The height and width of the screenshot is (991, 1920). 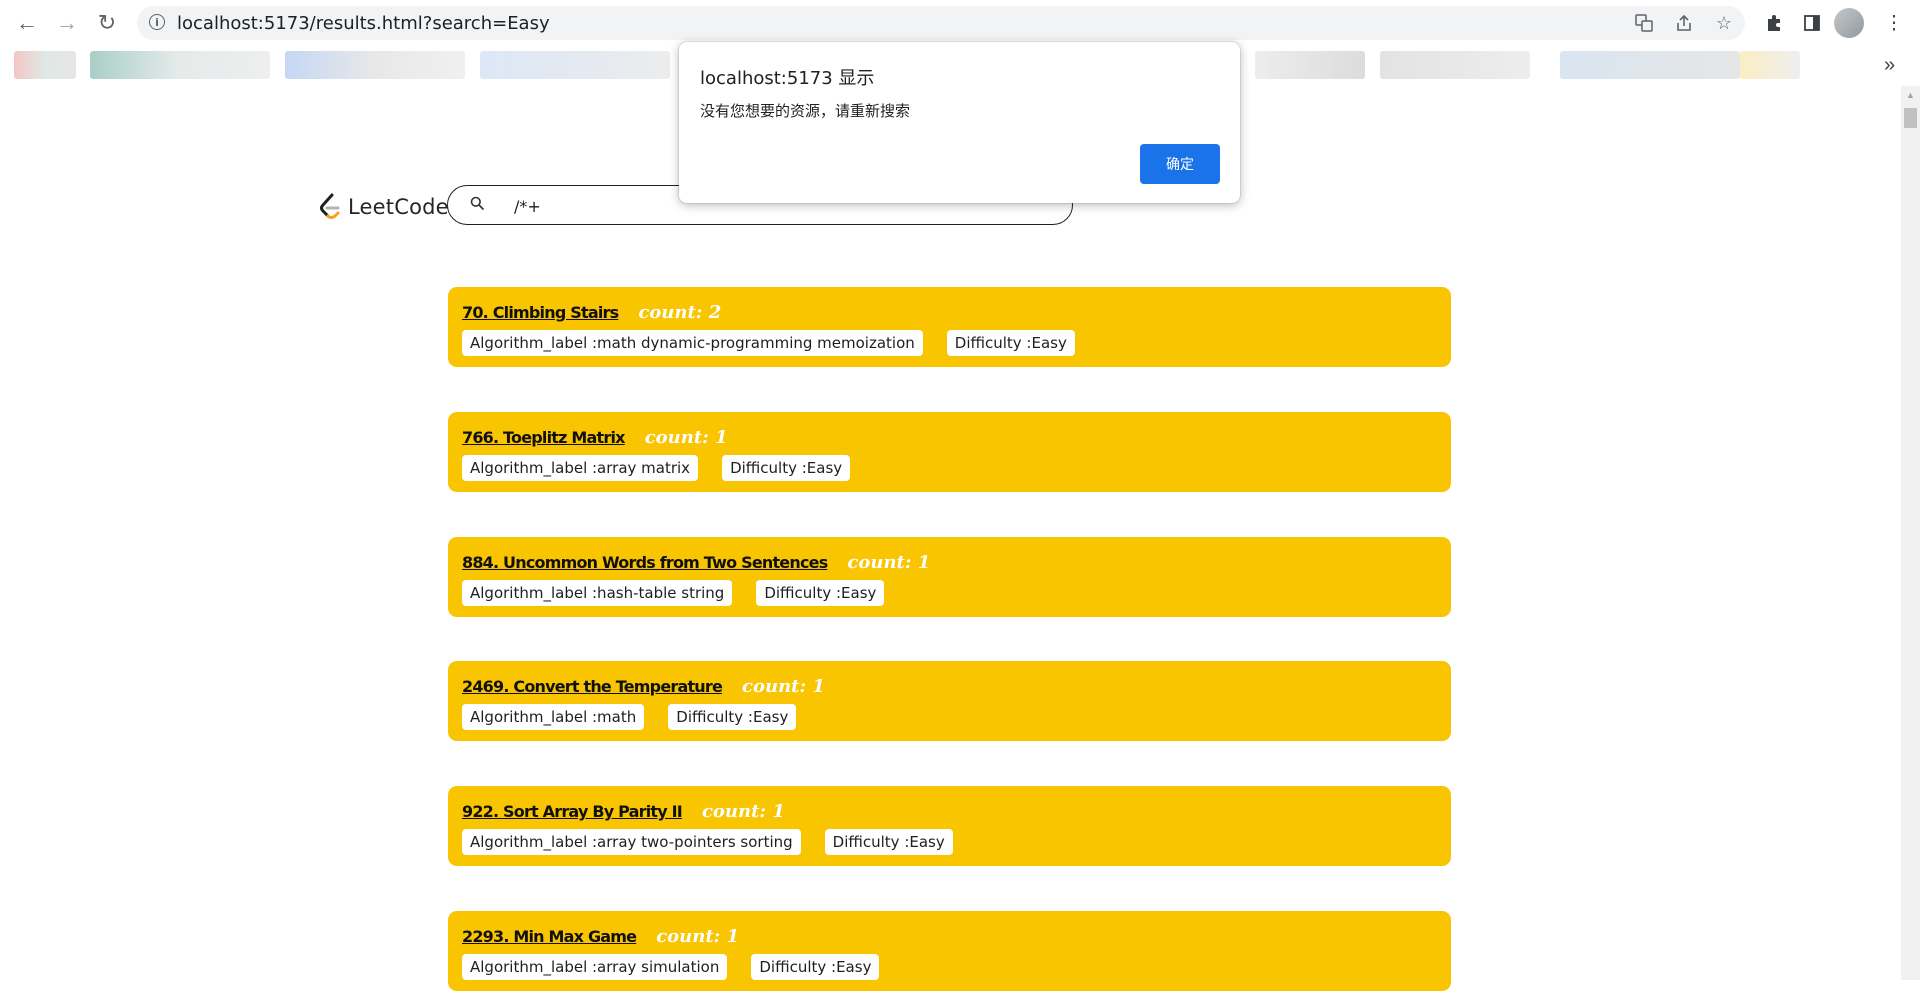 What do you see at coordinates (540, 312) in the screenshot?
I see `problem-title-link: 70. Climbing Stairs` at bounding box center [540, 312].